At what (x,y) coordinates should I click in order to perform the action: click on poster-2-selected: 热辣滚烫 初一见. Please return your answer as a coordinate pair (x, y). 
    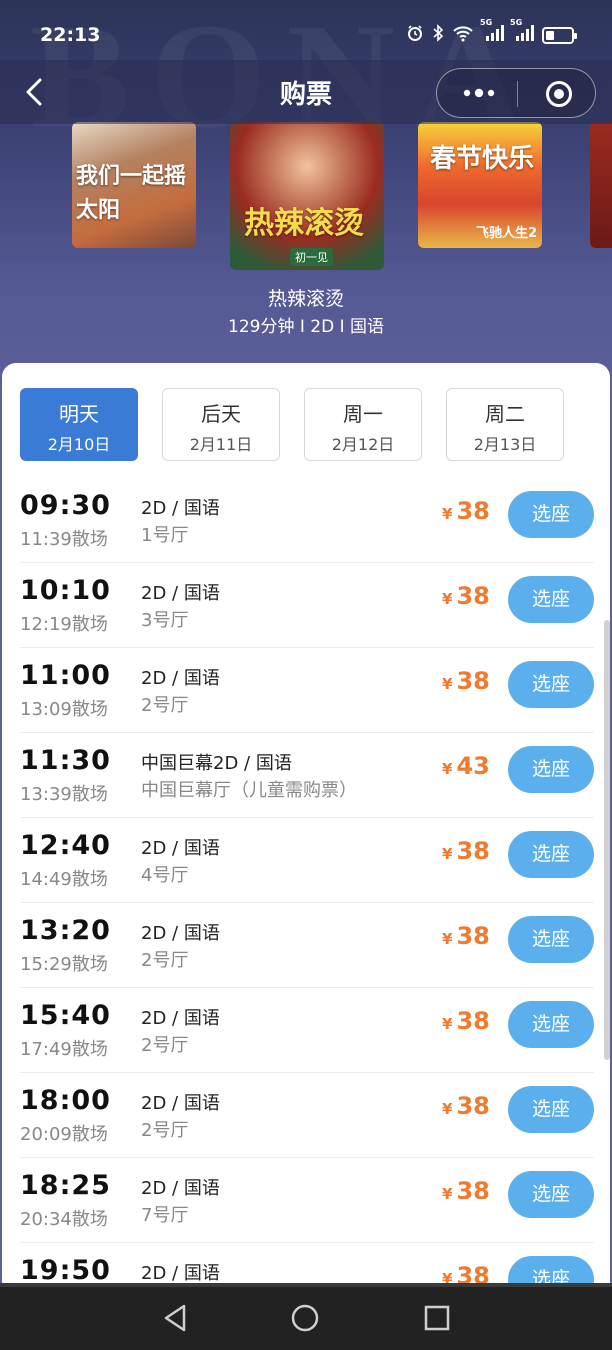
    Looking at the image, I should click on (307, 196).